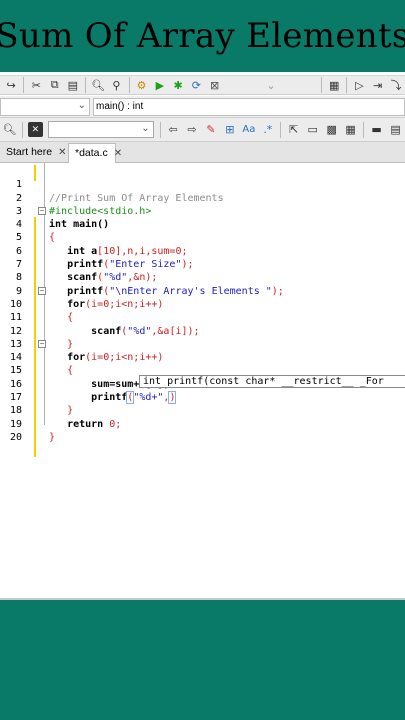  I want to click on find-next-icon: ⇨, so click(192, 129).